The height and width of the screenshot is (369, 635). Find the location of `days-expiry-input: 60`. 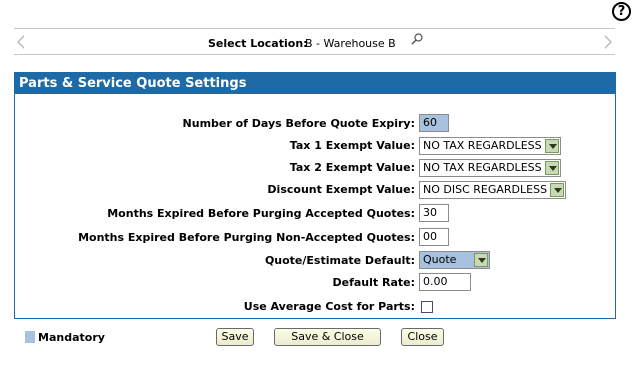

days-expiry-input: 60 is located at coordinates (434, 123).